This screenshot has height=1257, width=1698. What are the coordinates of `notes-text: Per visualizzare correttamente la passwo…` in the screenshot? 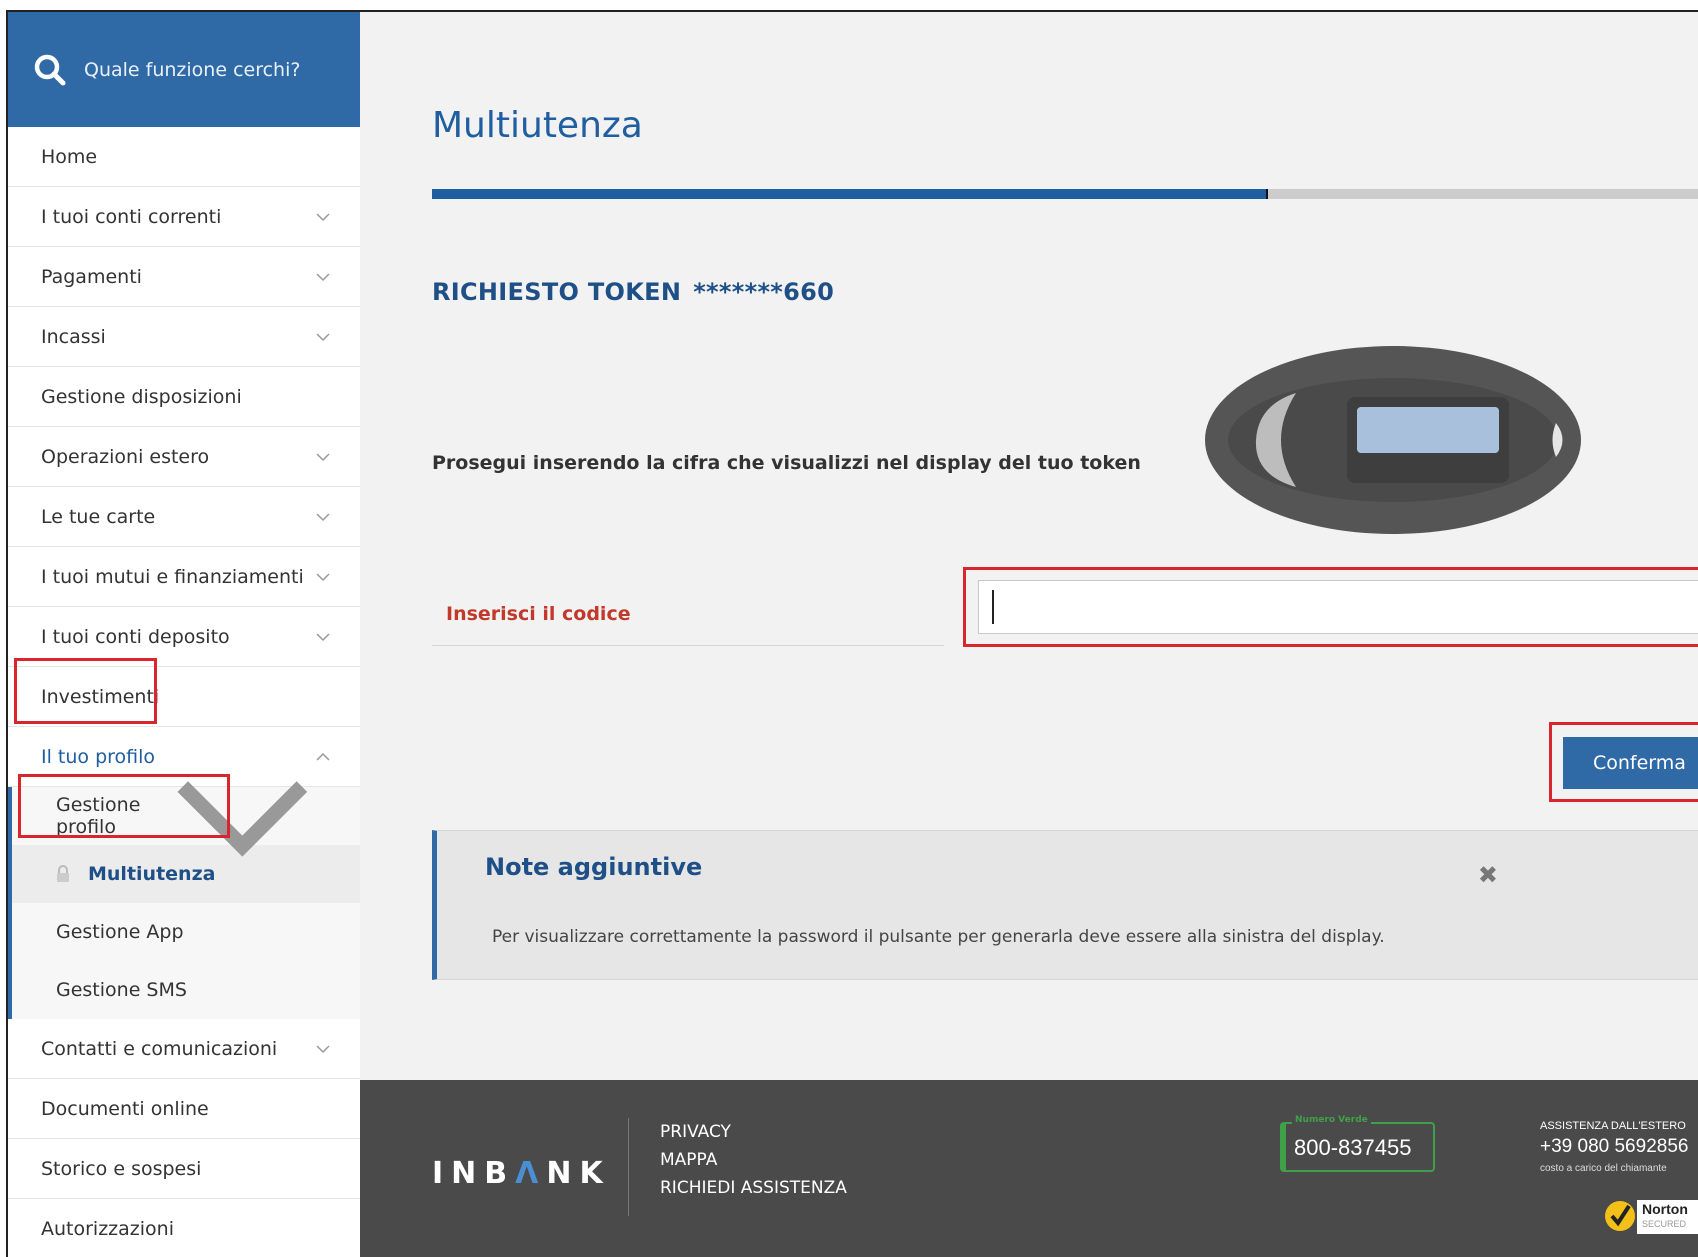 It's located at (938, 937).